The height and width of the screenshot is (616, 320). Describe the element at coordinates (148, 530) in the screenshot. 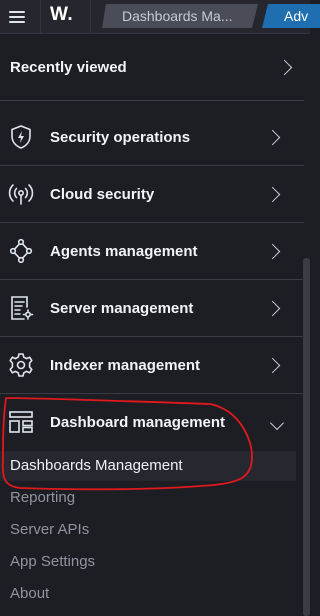

I see `subnav-item-server-apis: Server APIs` at that location.